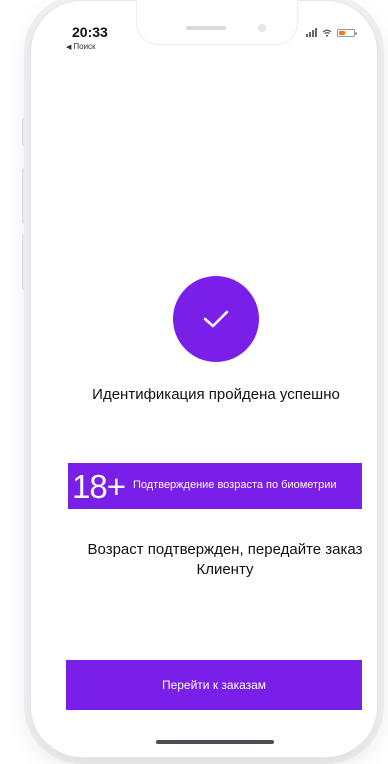  What do you see at coordinates (347, 32) in the screenshot?
I see `battery-icon` at bounding box center [347, 32].